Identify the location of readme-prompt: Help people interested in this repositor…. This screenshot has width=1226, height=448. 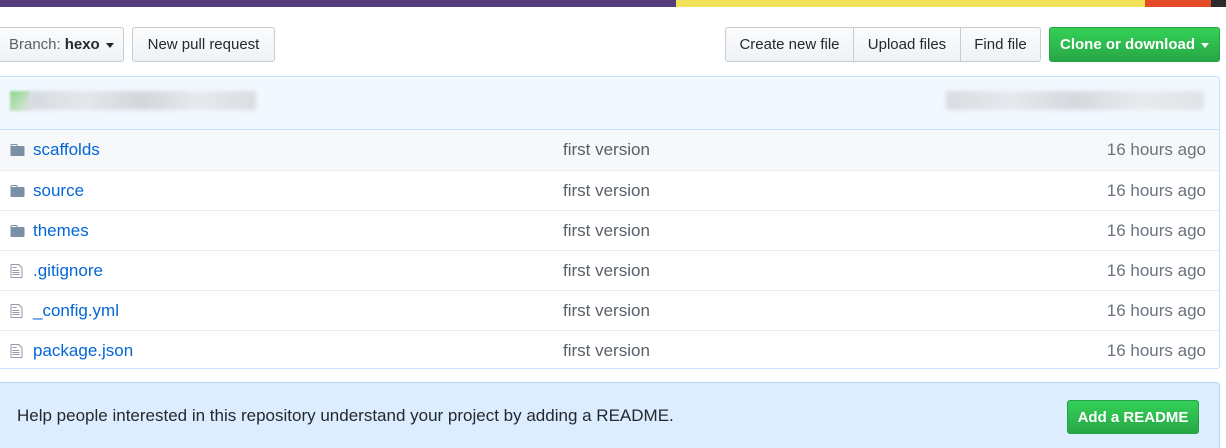
(610, 415).